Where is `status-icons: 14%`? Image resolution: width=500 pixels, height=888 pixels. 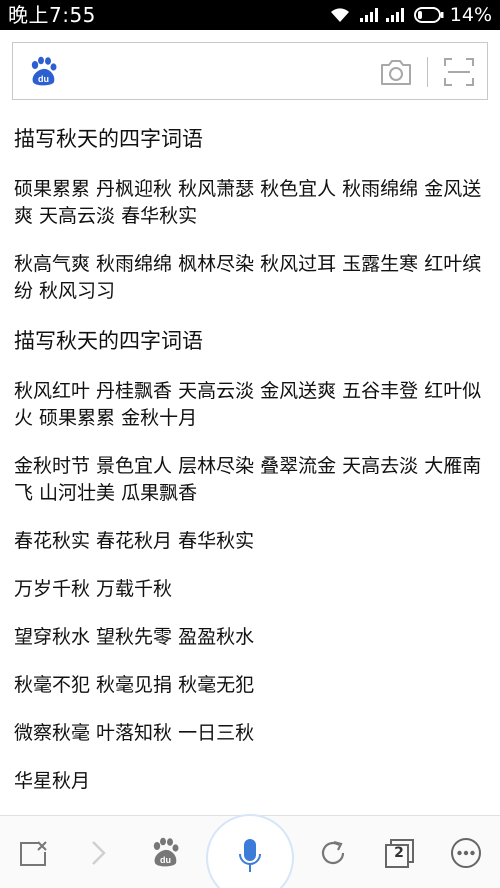
status-icons: 14% is located at coordinates (411, 15).